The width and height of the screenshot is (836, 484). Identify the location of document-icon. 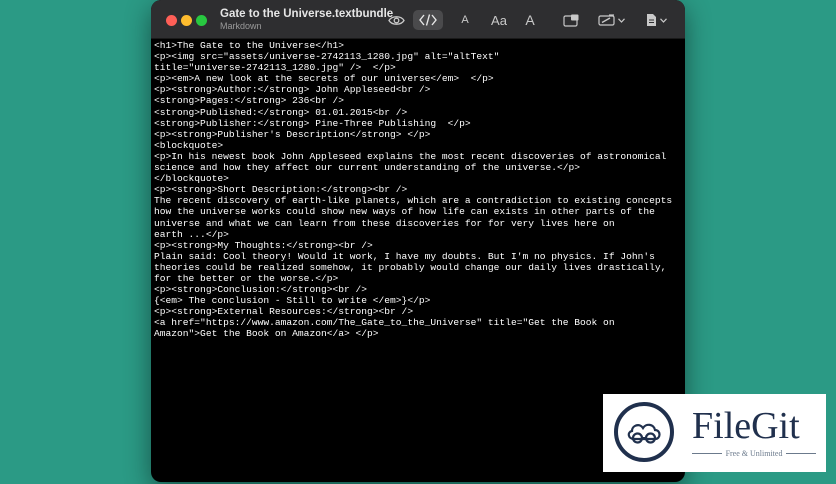
(651, 20).